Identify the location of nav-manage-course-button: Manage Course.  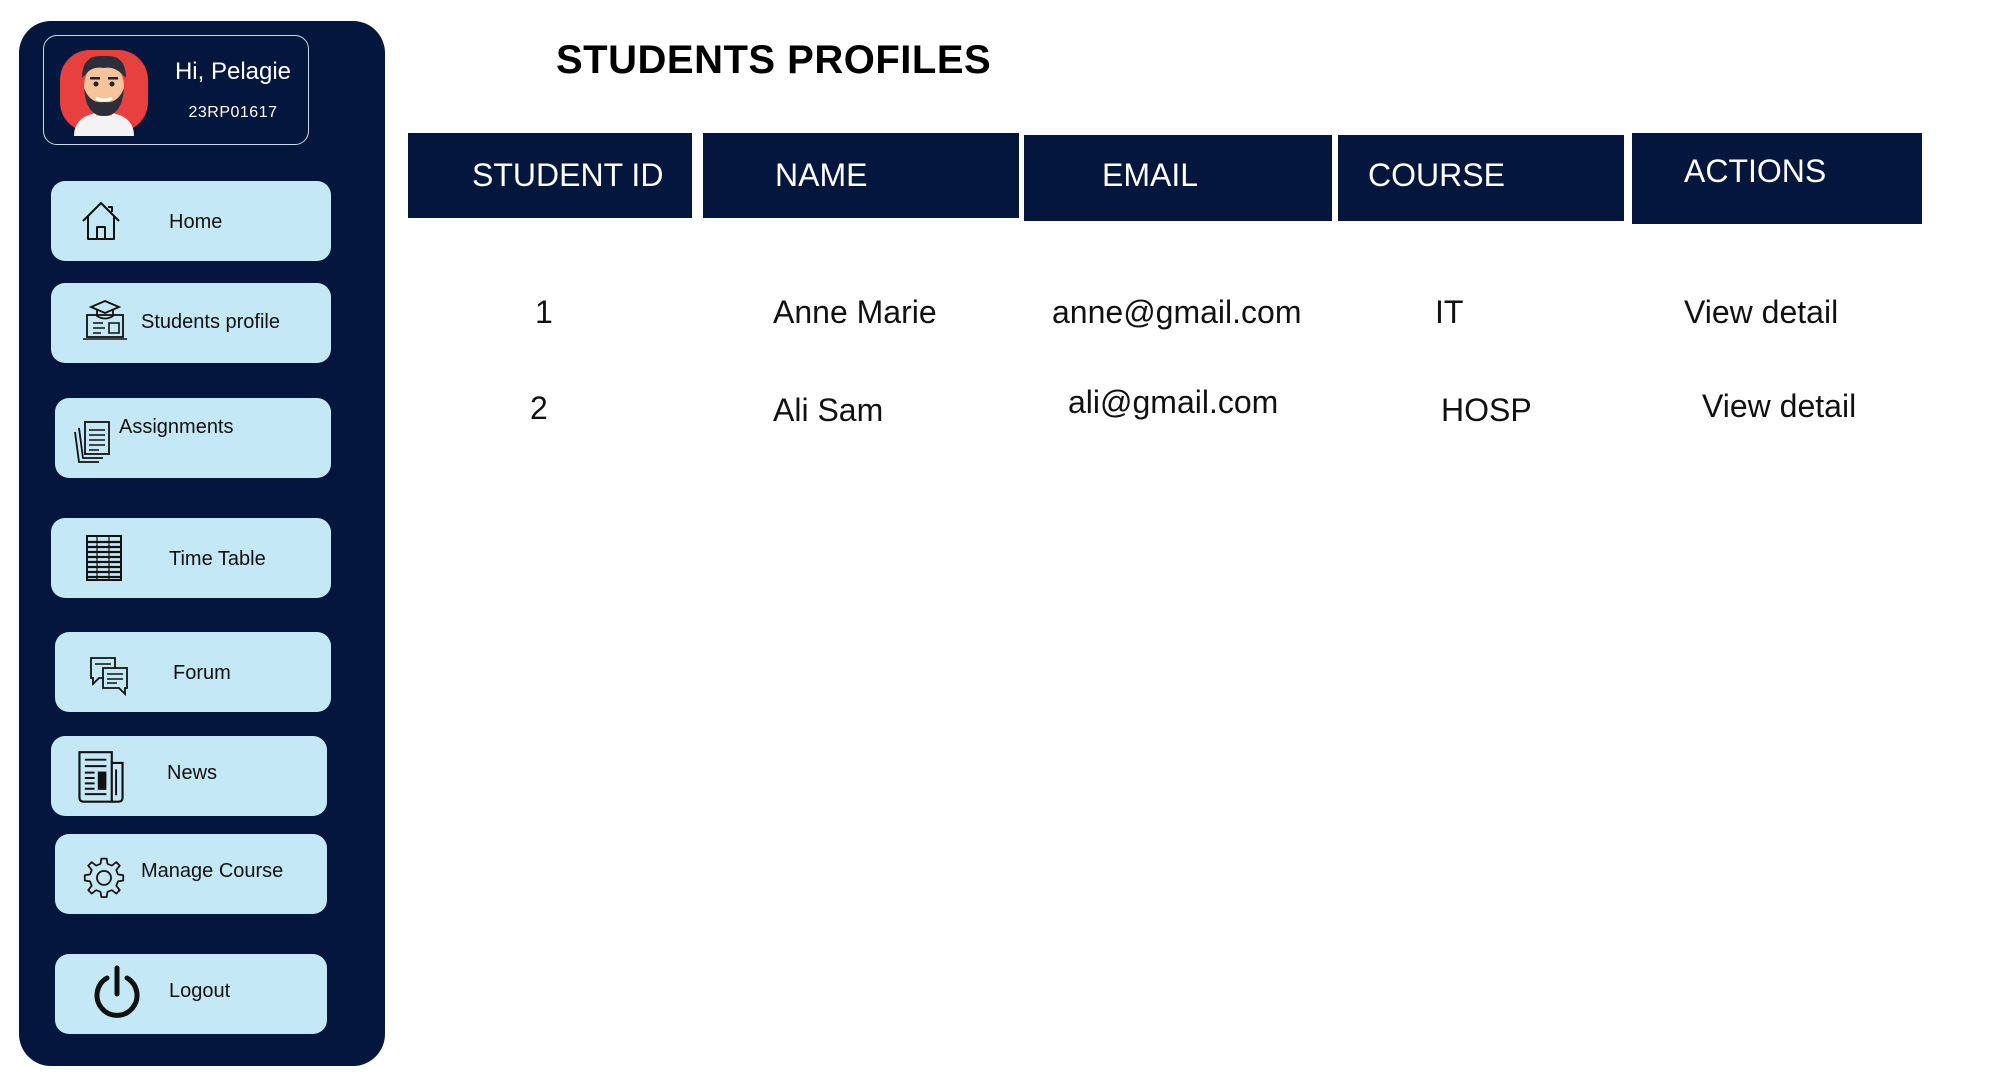
(191, 874).